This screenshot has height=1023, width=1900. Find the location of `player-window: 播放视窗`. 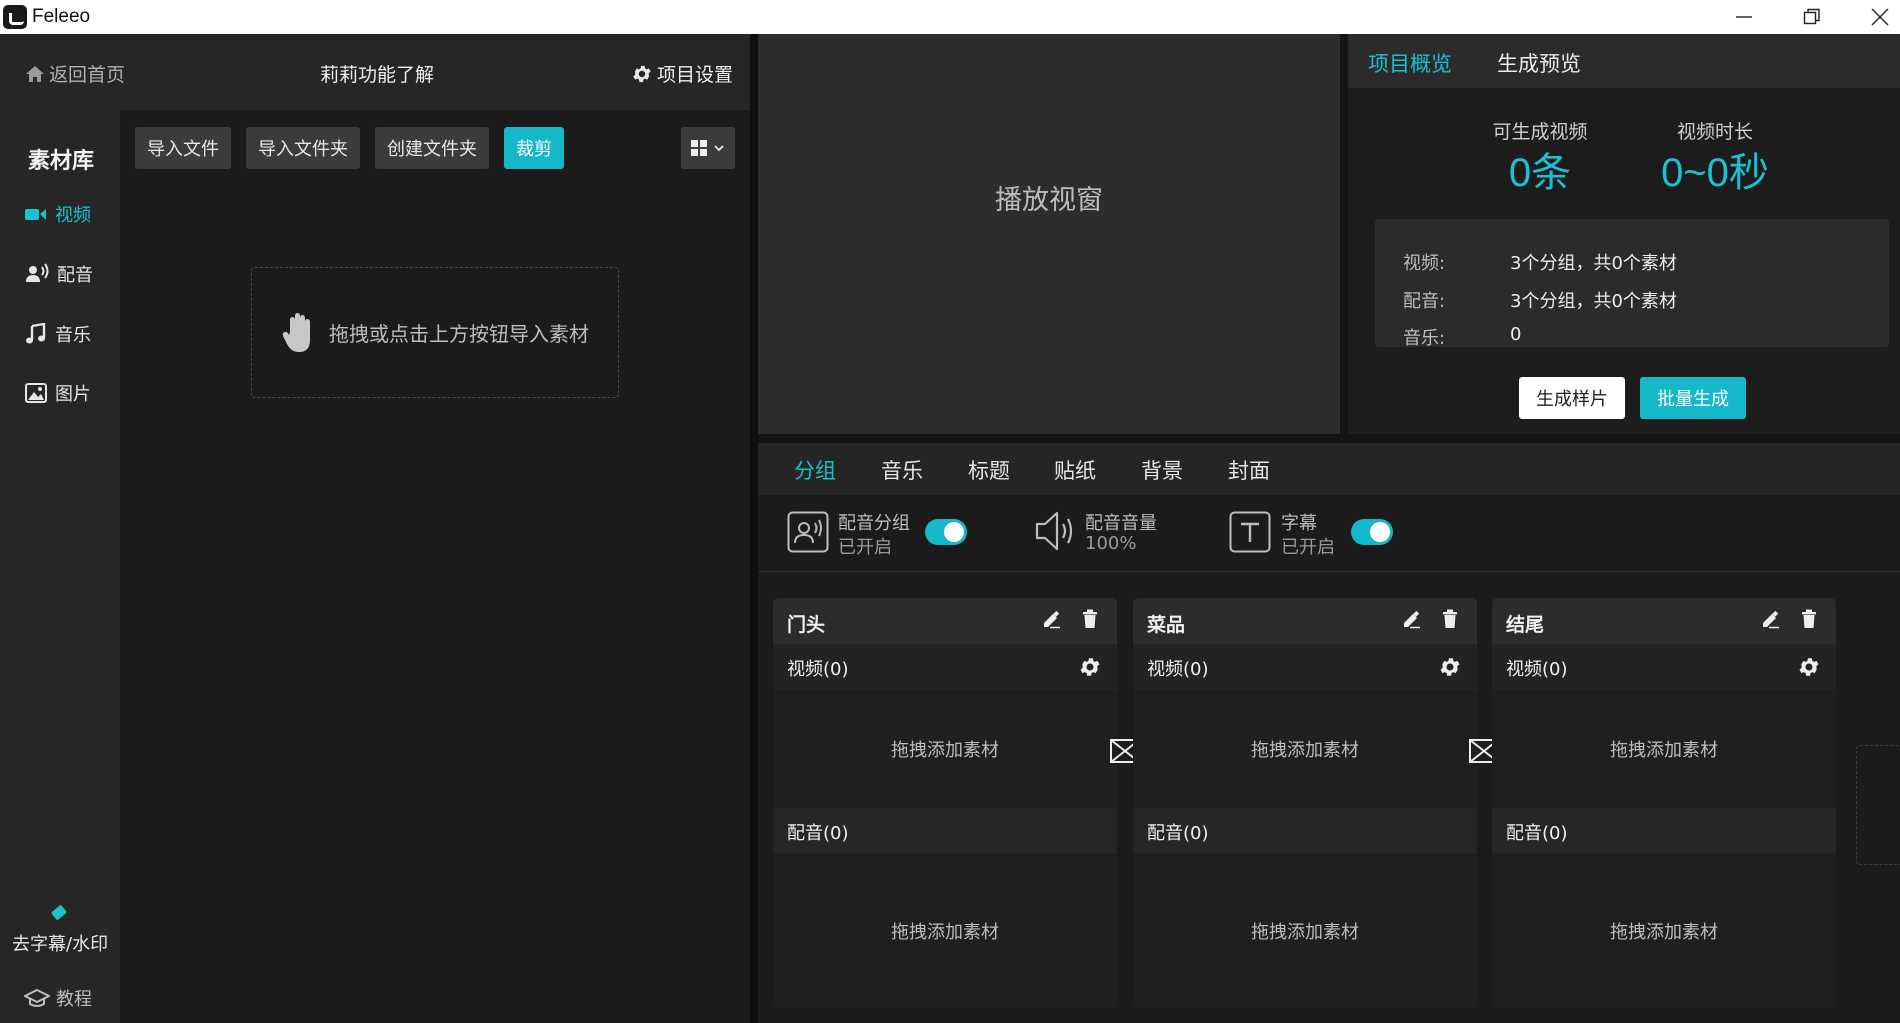

player-window: 播放视窗 is located at coordinates (1049, 234).